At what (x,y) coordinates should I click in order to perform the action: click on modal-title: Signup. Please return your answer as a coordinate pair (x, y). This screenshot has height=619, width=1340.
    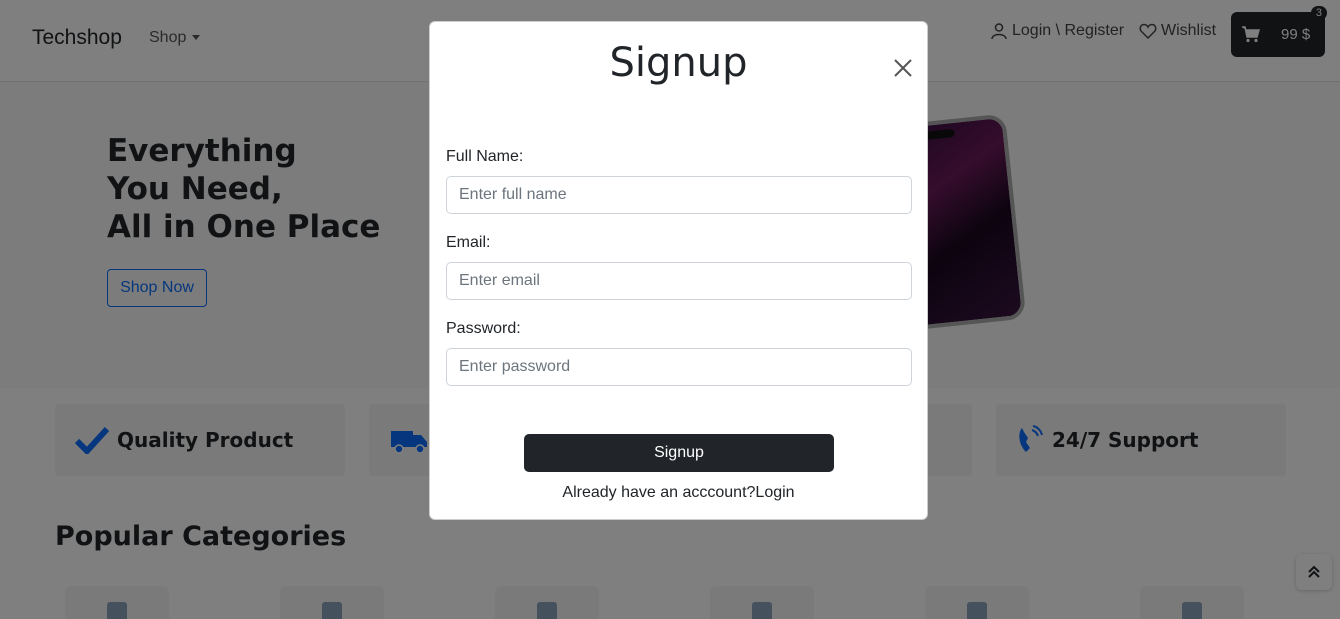
    Looking at the image, I should click on (678, 63).